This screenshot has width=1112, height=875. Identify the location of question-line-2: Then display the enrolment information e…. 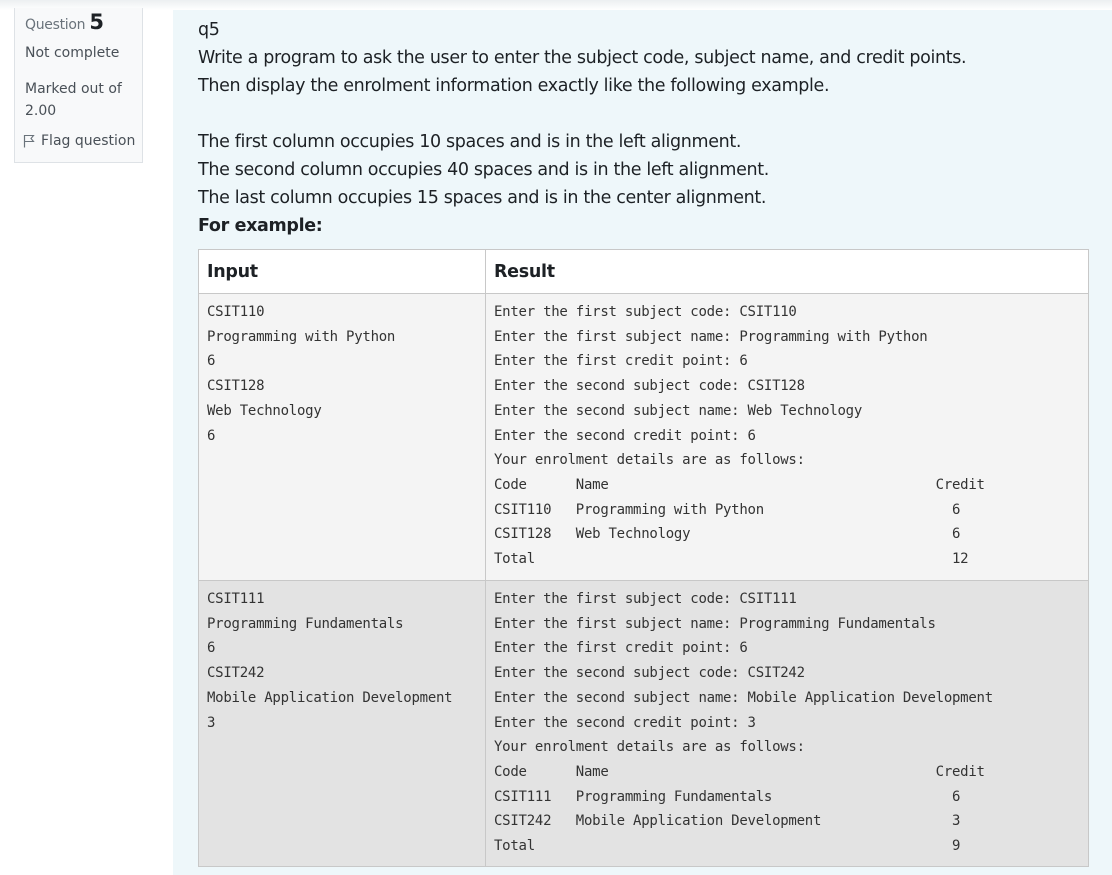
(514, 86).